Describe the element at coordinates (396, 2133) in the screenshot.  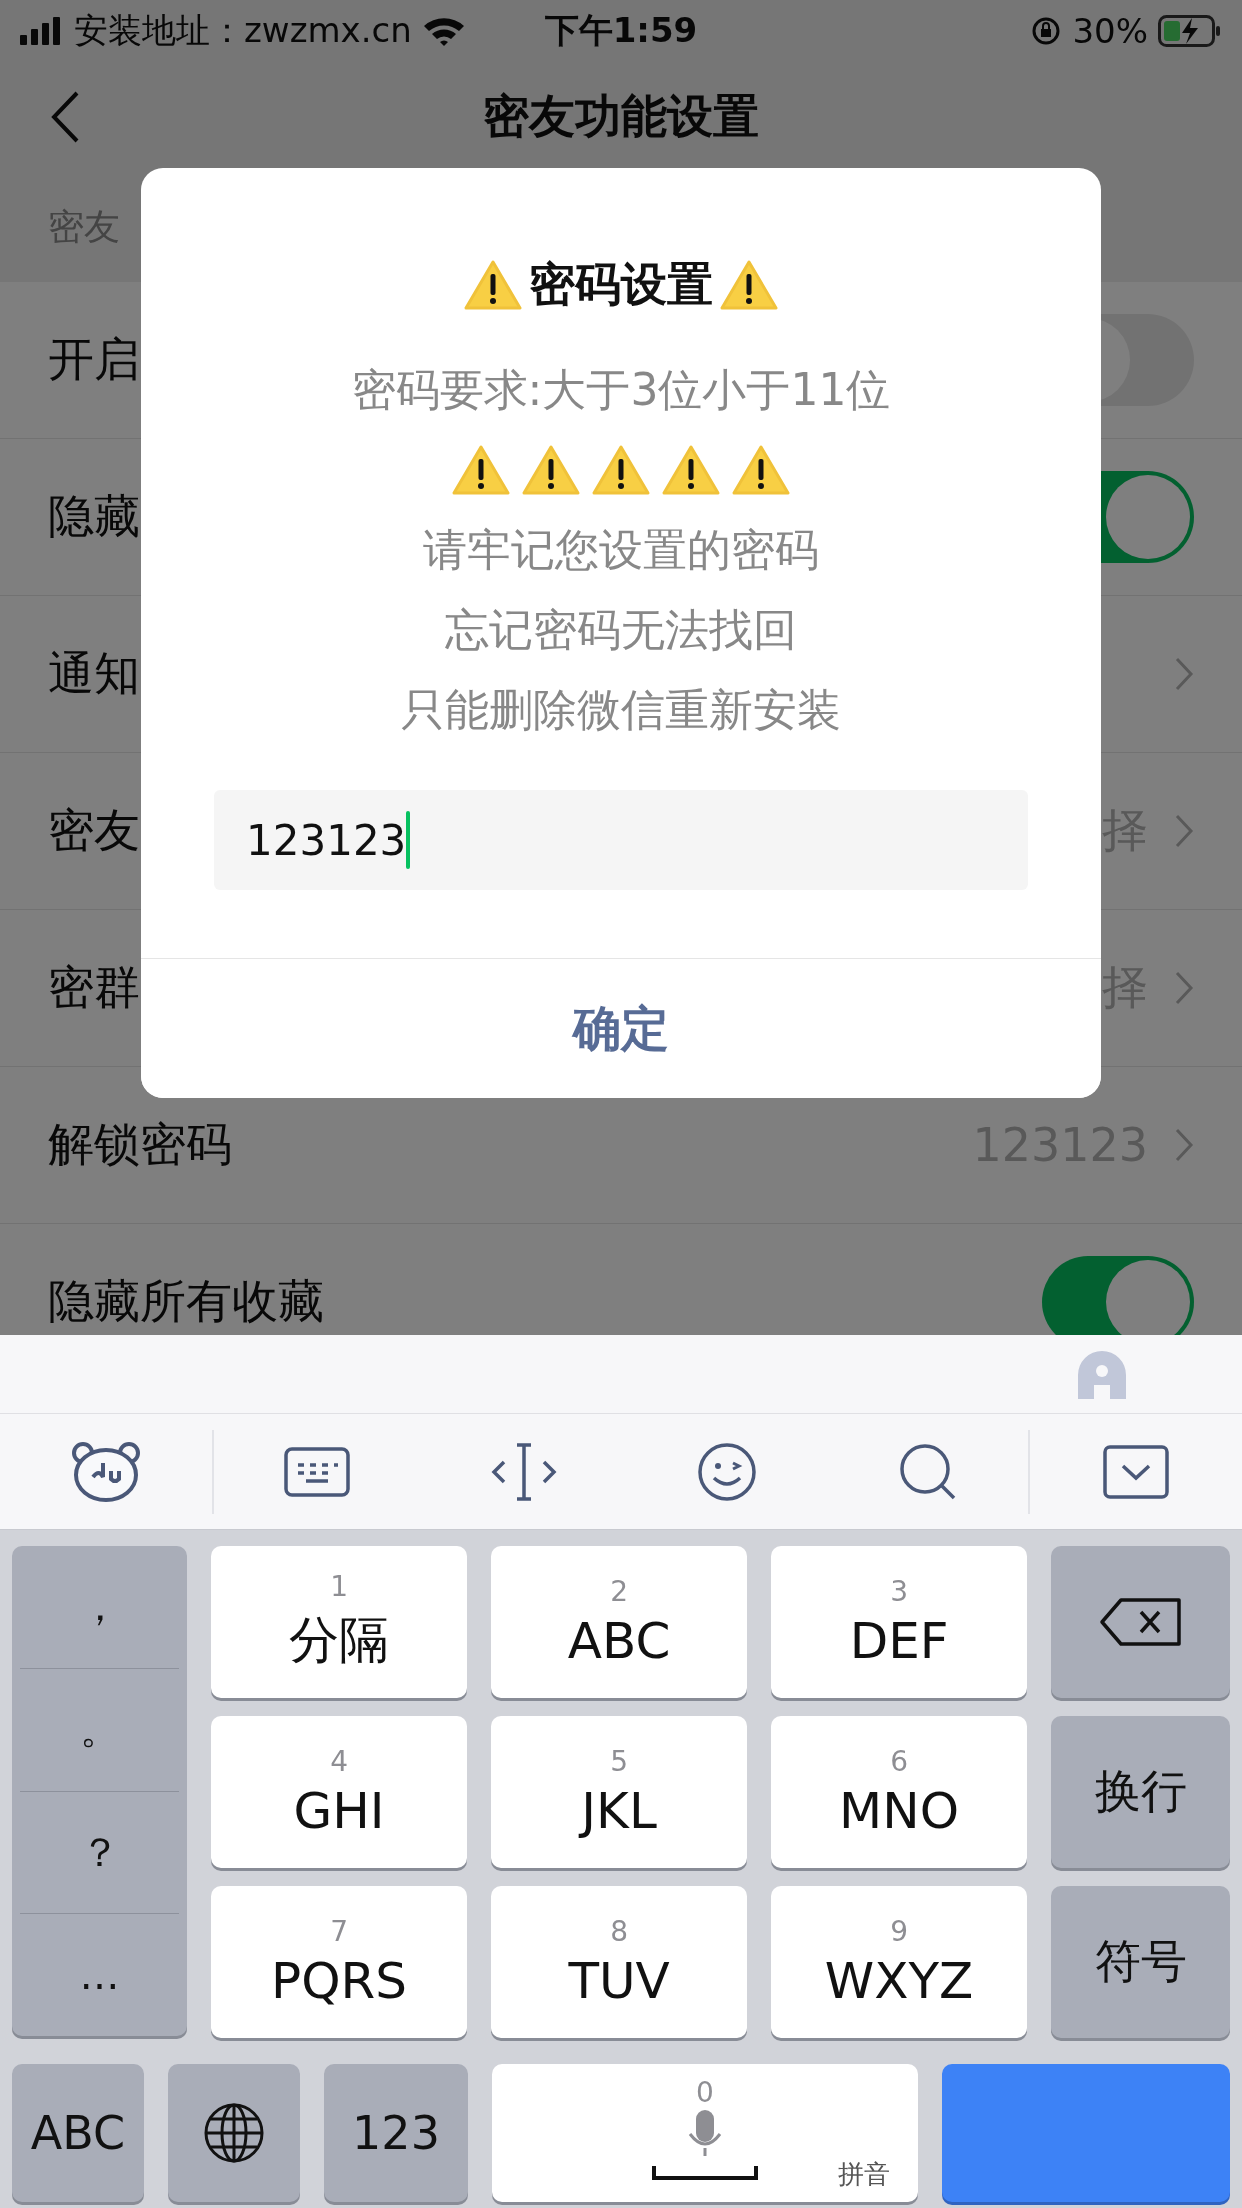
I see `number-key: 123` at that location.